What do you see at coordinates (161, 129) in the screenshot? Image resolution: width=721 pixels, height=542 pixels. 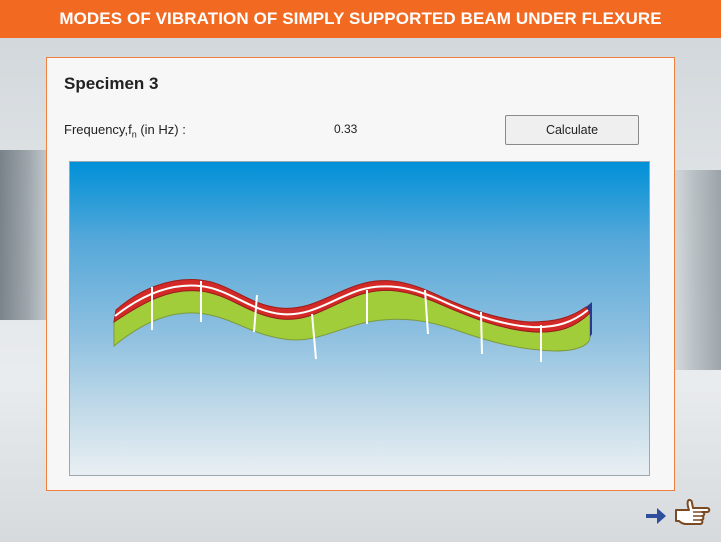 I see `frequency-label-suffix: (in Hz) :` at bounding box center [161, 129].